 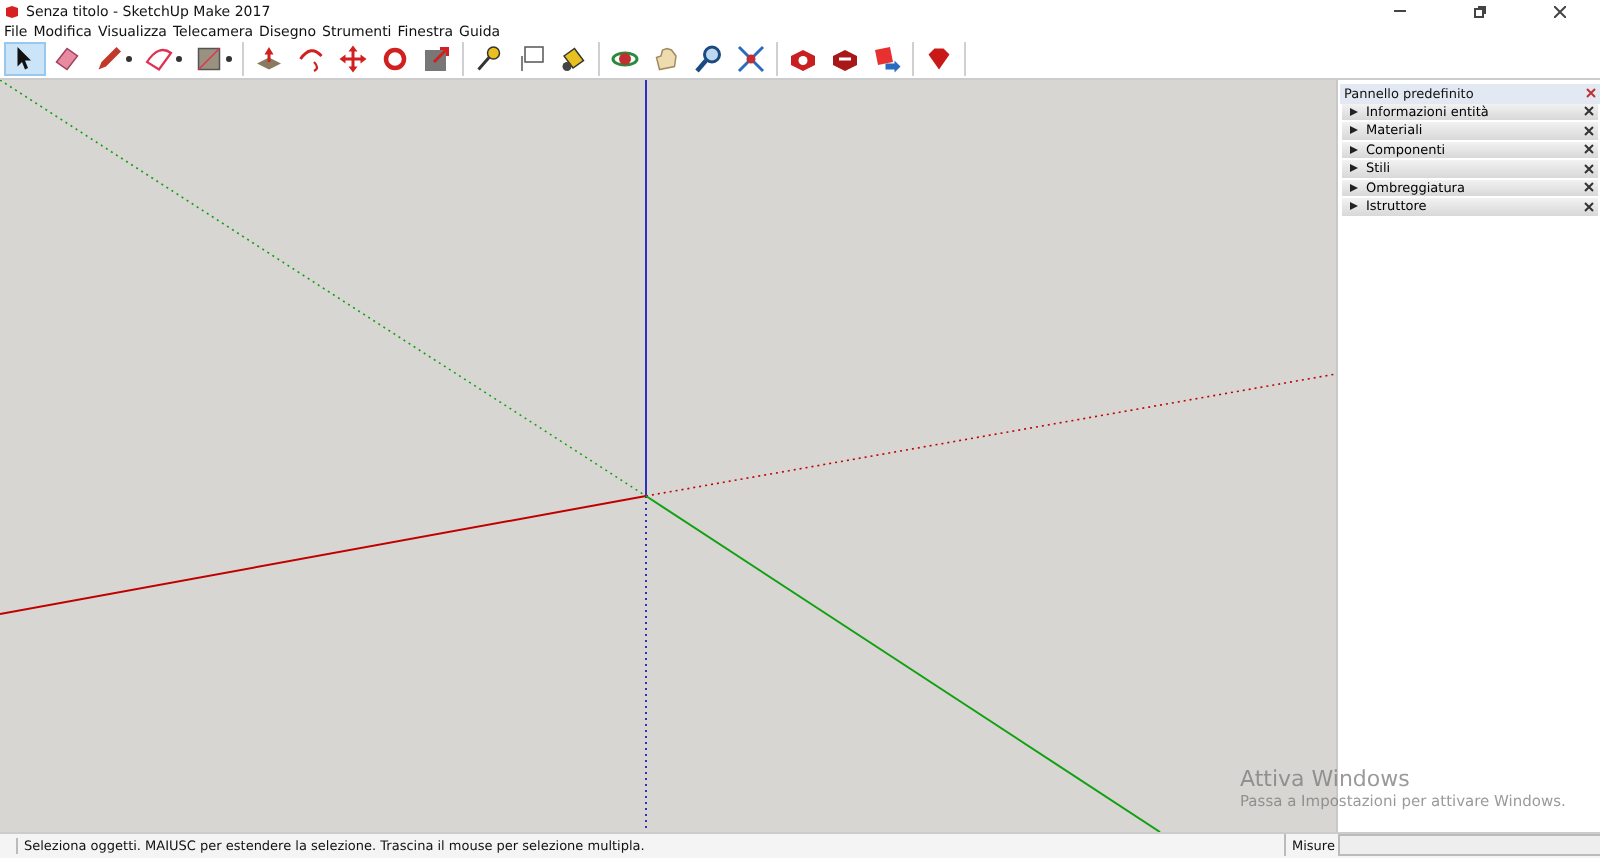 I want to click on activation-title: Attiva Windows, so click(x=1326, y=778).